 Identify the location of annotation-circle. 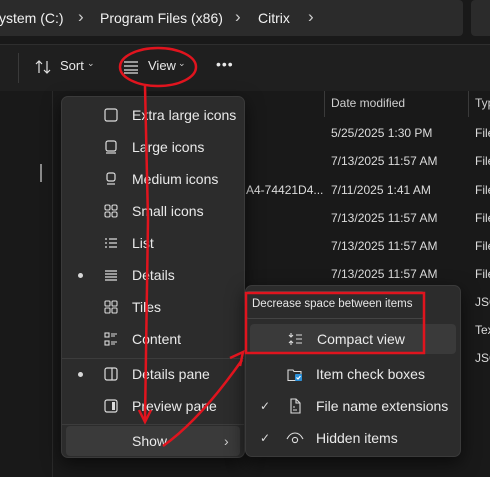
(158, 67).